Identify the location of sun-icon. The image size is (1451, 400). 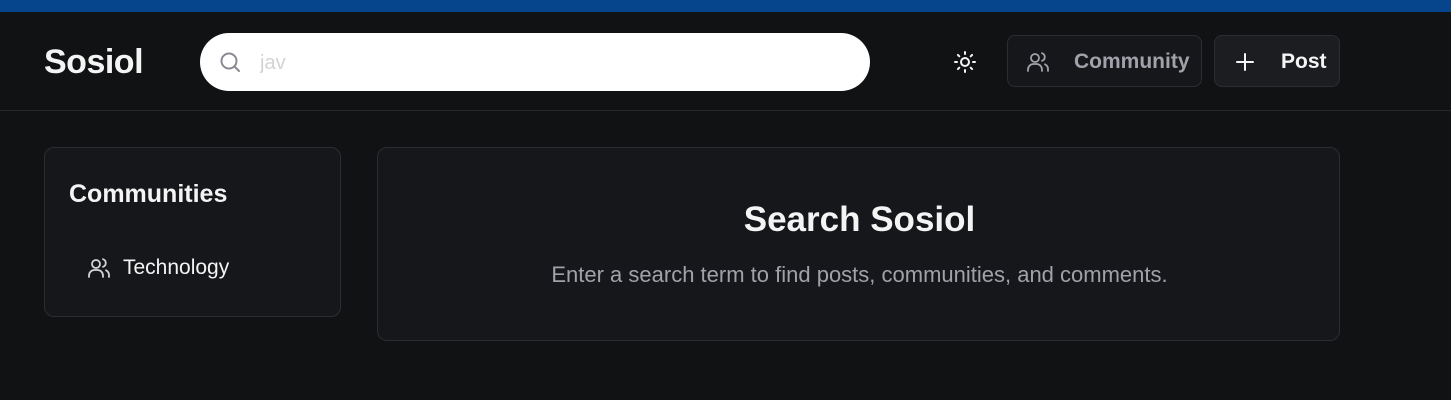
(965, 62).